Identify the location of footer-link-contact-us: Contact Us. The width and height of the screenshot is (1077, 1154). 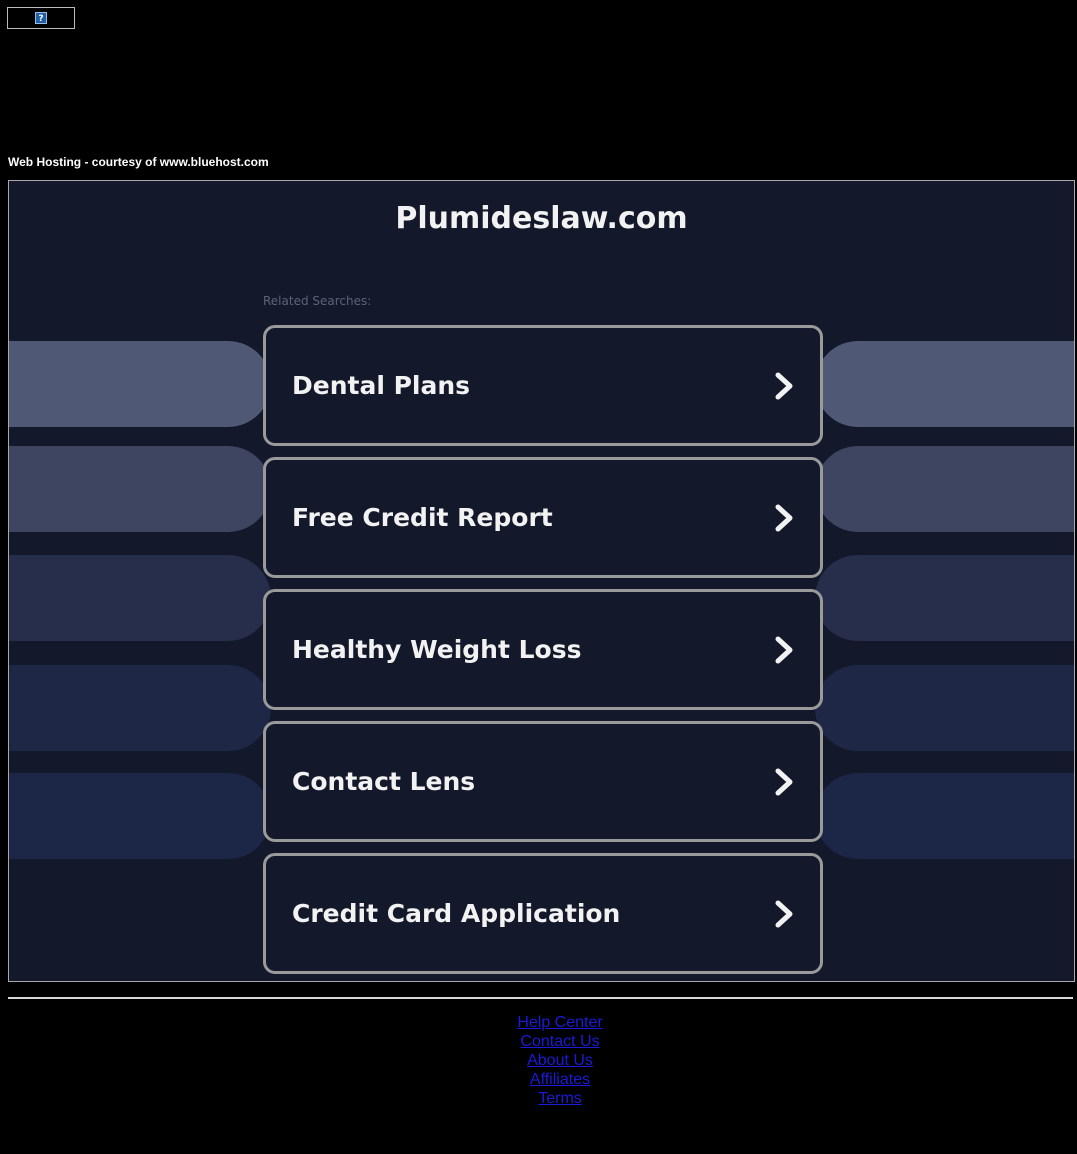
(542, 1041).